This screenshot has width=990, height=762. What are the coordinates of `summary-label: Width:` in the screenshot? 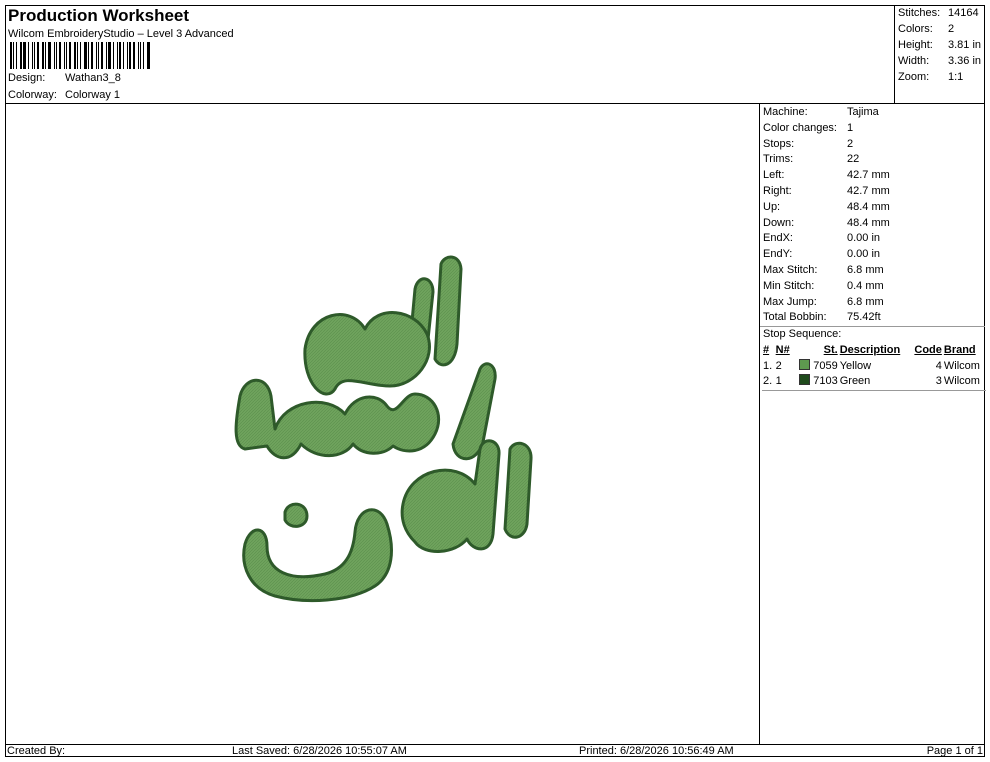 It's located at (914, 61).